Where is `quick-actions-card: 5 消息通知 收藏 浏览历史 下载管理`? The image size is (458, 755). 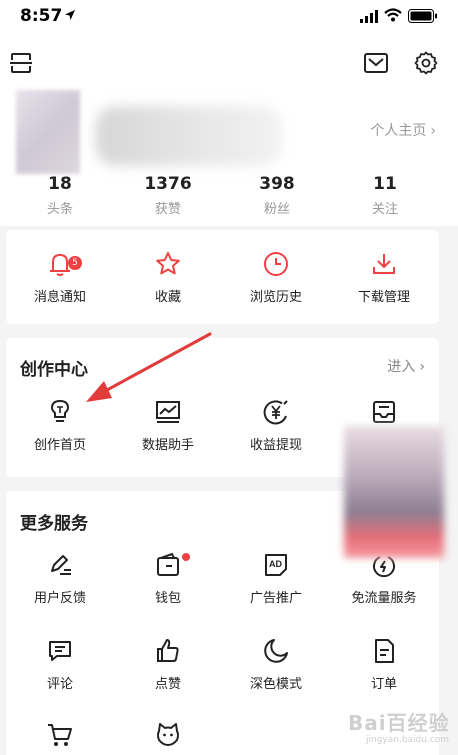
quick-actions-card: 5 消息通知 收藏 浏览历史 下载管理 is located at coordinates (222, 277).